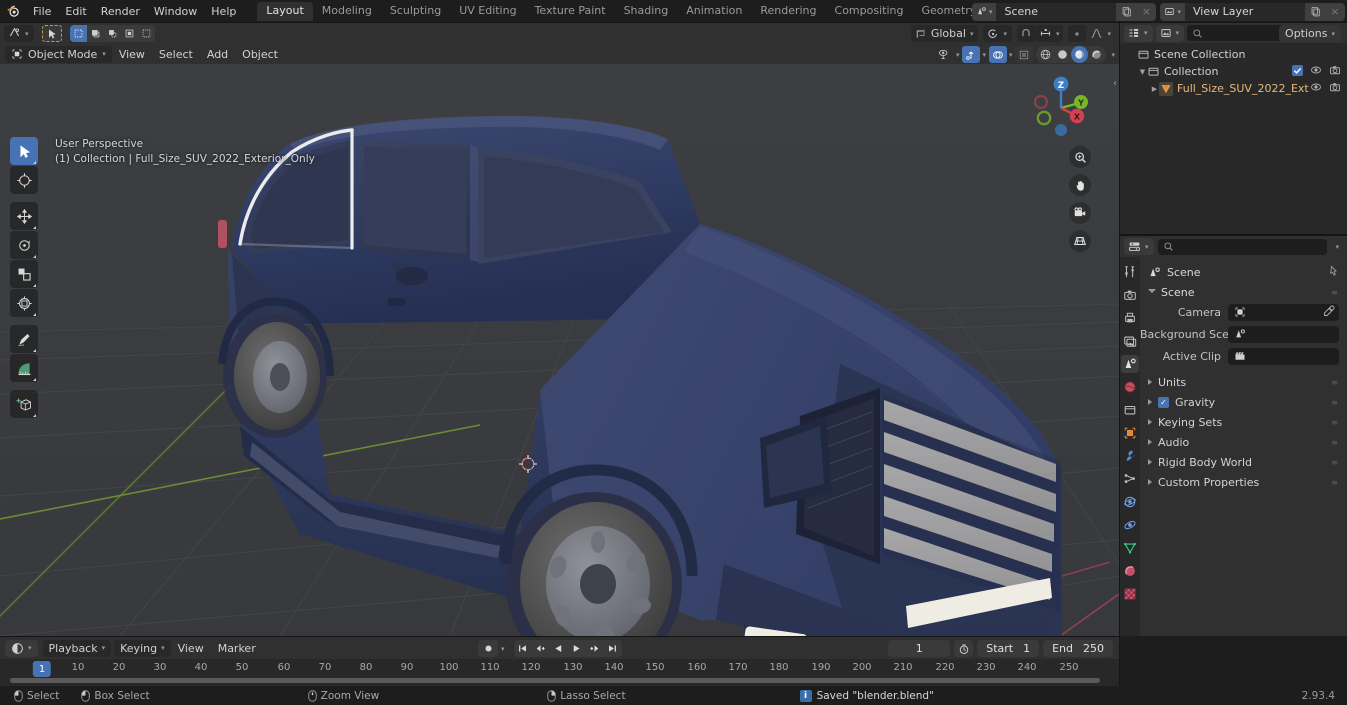 The image size is (1347, 705). I want to click on timeline-playhead: 1, so click(42, 669).